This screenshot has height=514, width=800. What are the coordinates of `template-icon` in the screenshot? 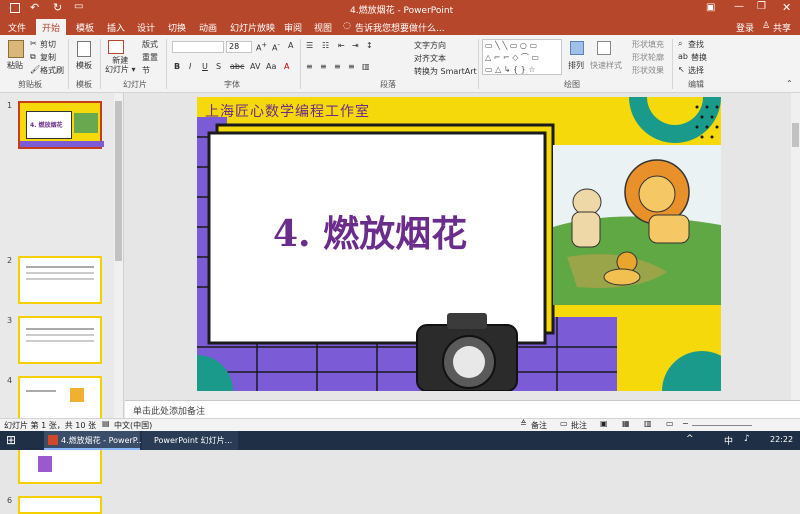 It's located at (84, 49).